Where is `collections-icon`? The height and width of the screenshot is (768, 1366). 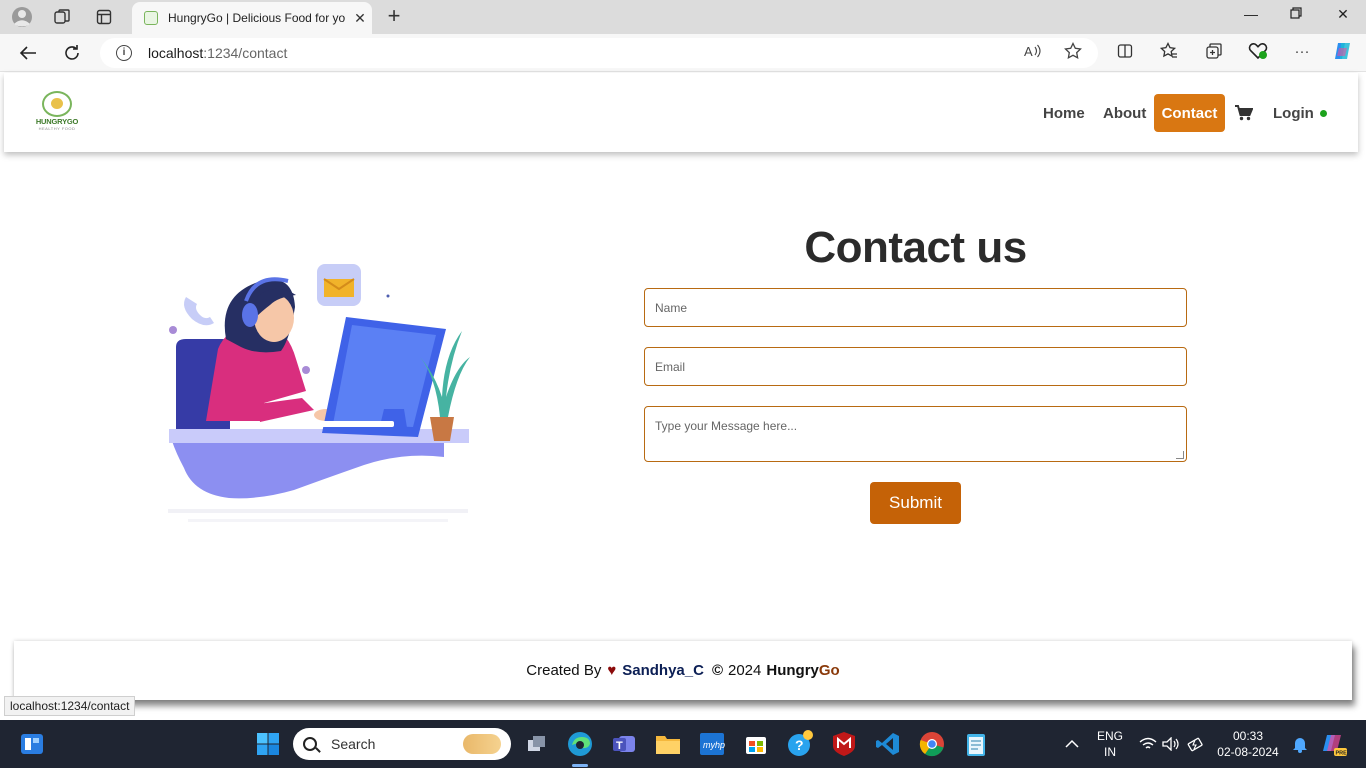
collections-icon is located at coordinates (1214, 51).